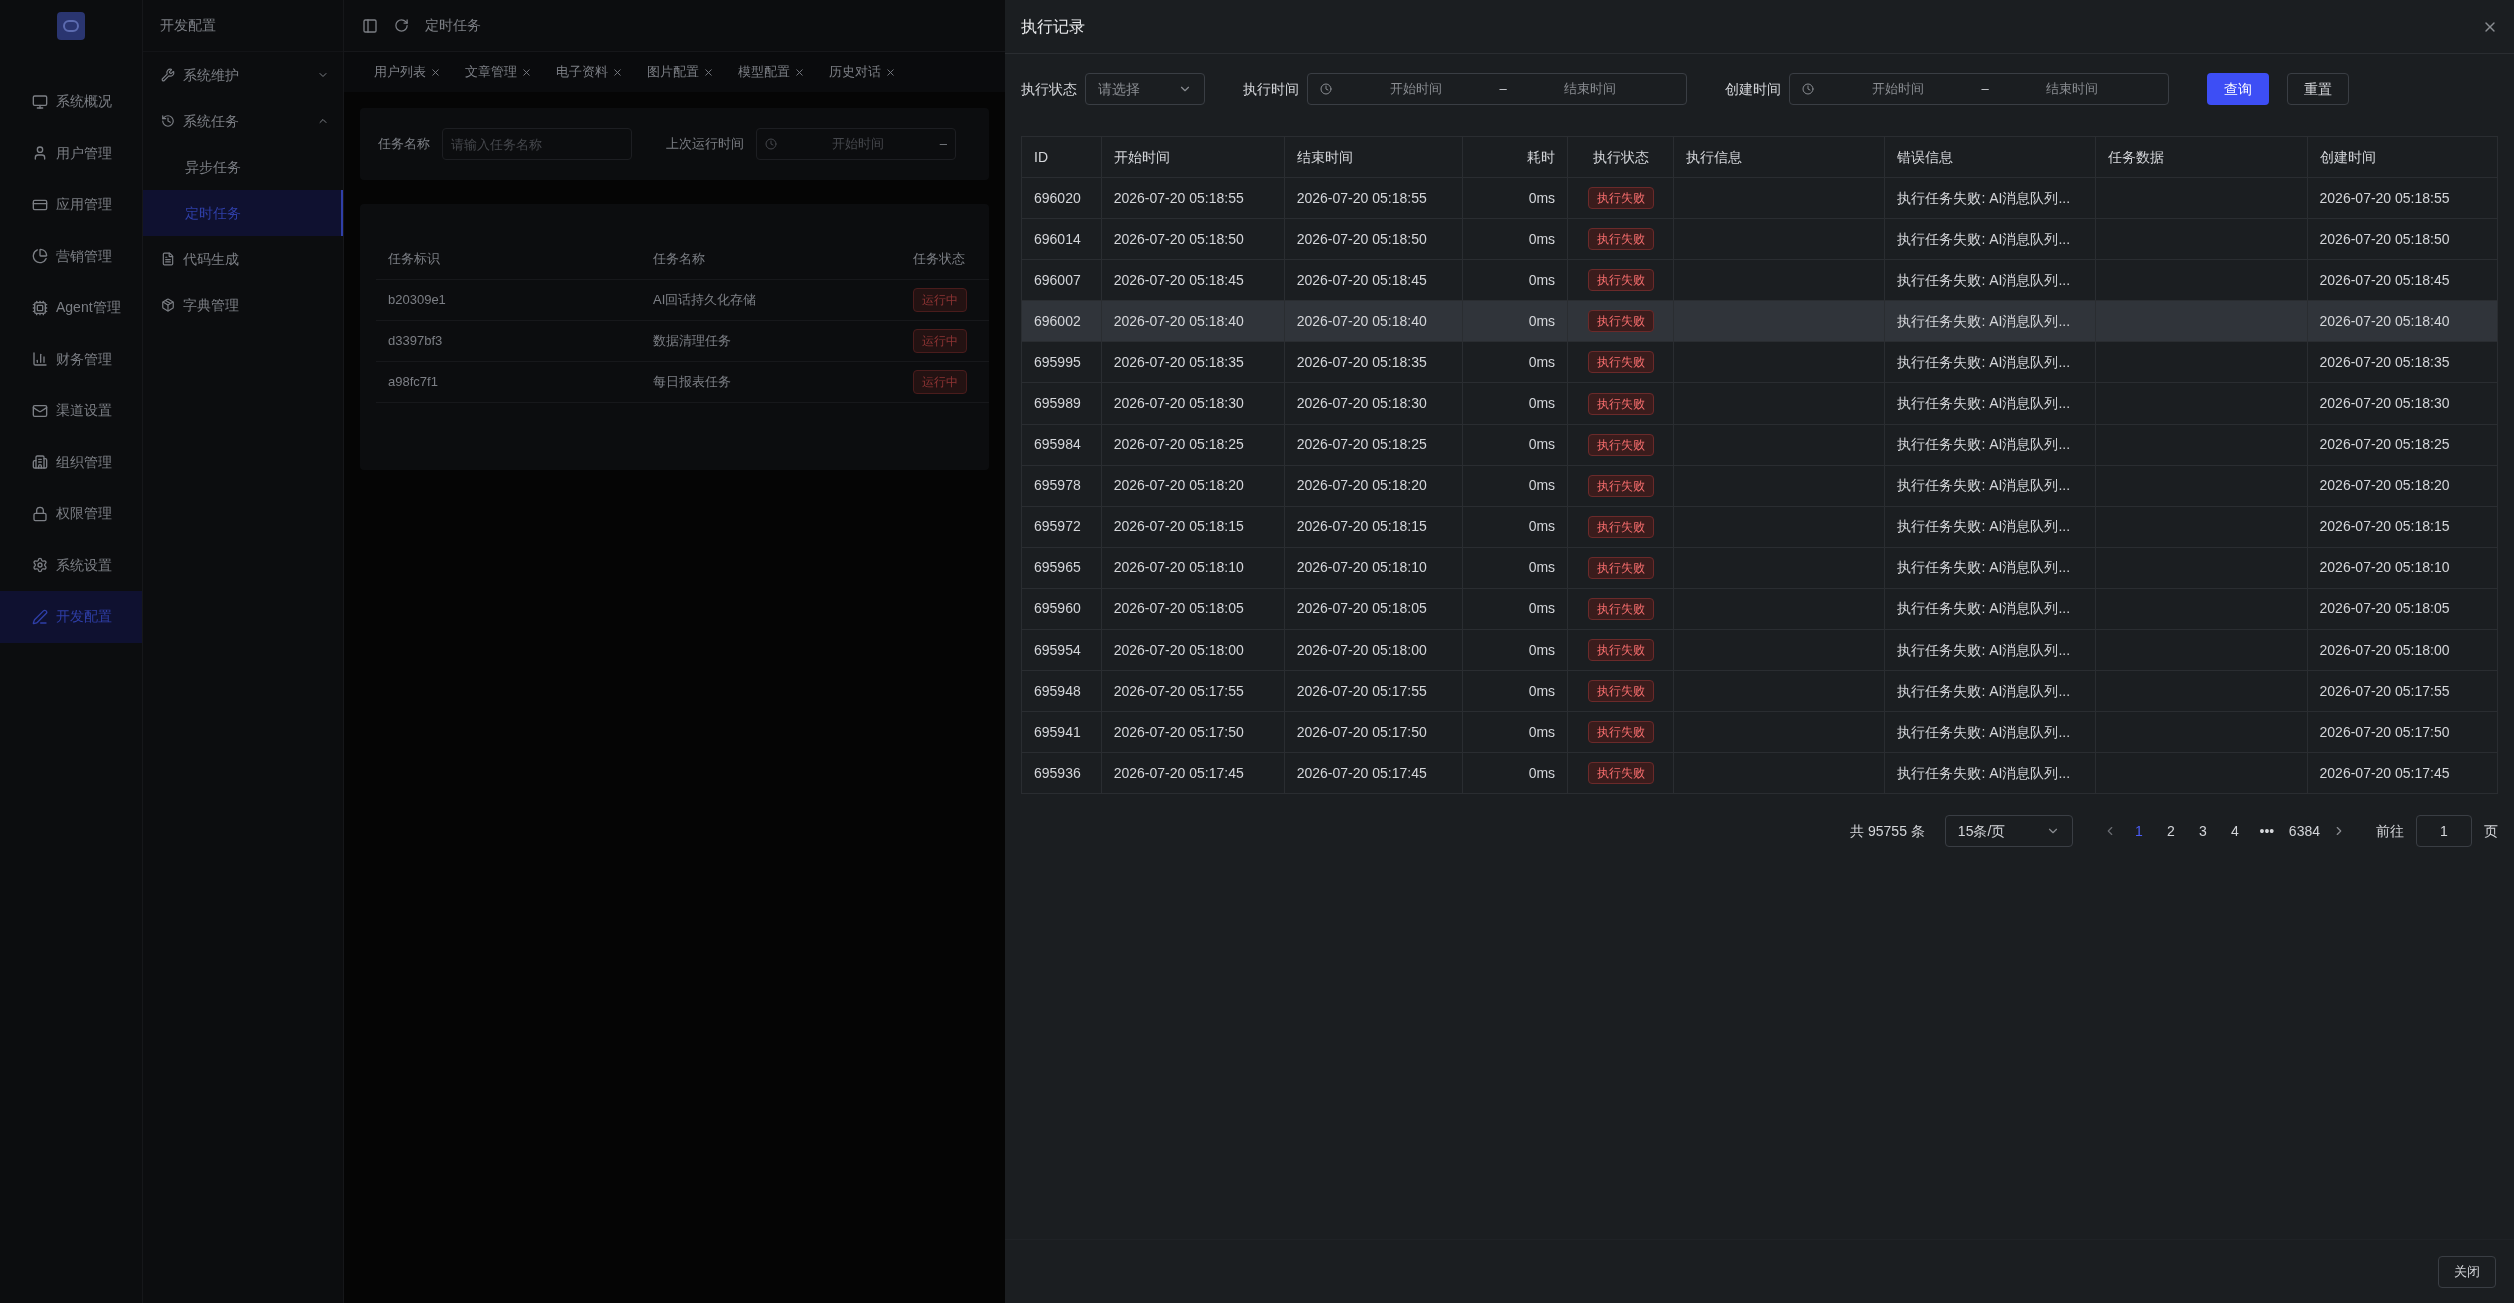 This screenshot has width=2514, height=1303. I want to click on column-header: 耗时, so click(1515, 157).